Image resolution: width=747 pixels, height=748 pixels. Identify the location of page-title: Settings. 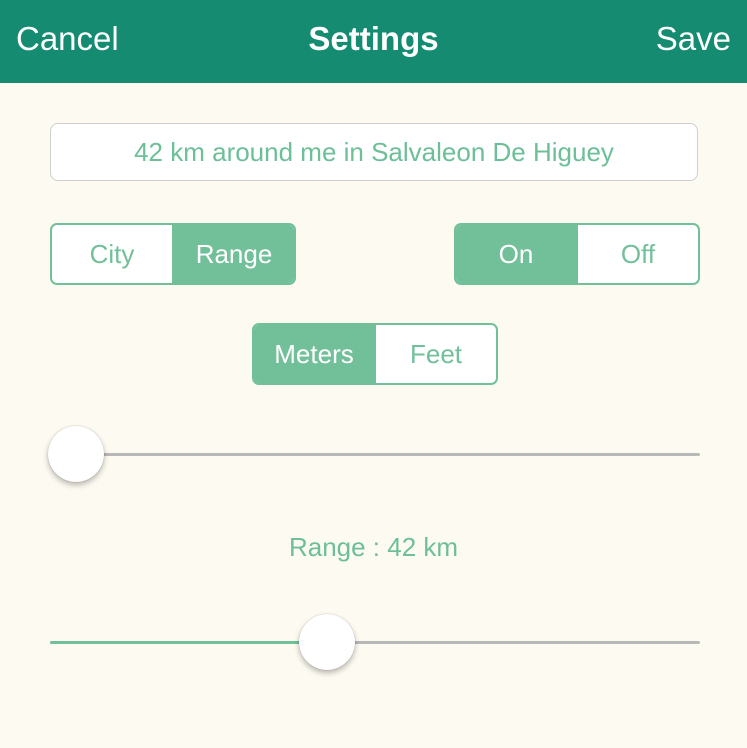
(373, 38).